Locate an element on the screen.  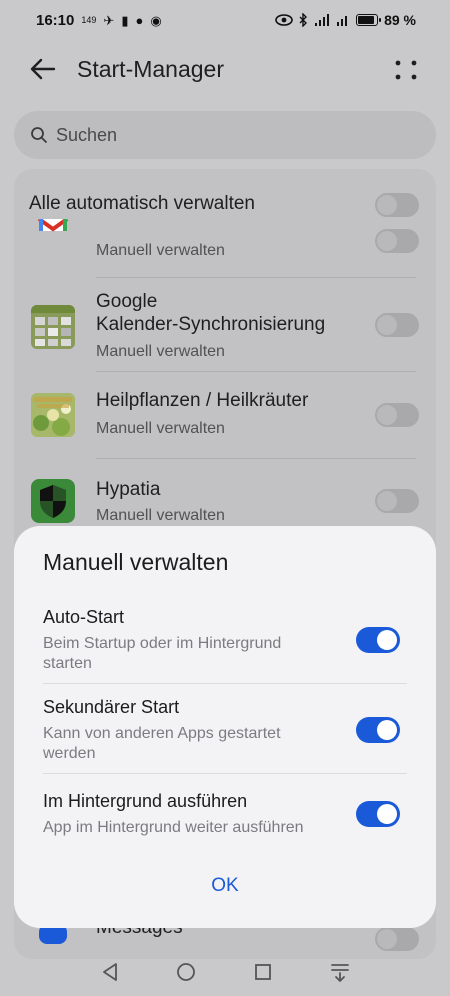
option-title: Auto-Start is located at coordinates (84, 617).